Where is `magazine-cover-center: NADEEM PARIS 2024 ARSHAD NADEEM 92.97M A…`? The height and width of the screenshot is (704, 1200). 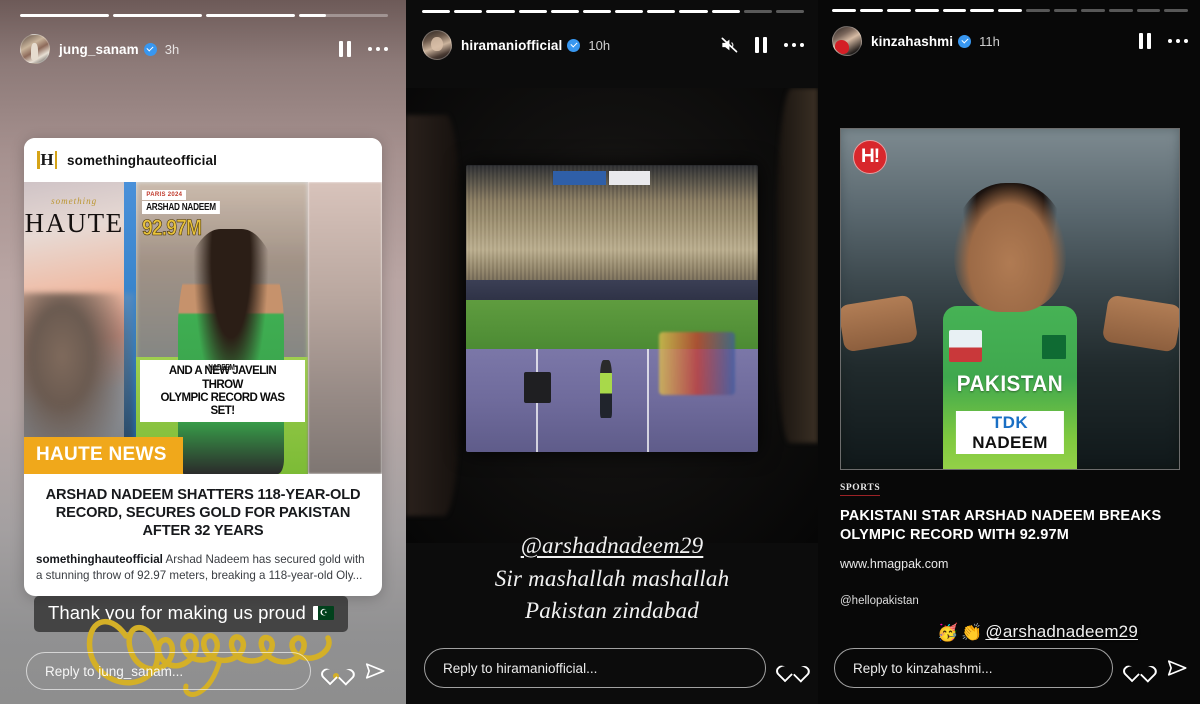
magazine-cover-center: NADEEM PARIS 2024 ARSHAD NADEEM 92.97M A… is located at coordinates (222, 328).